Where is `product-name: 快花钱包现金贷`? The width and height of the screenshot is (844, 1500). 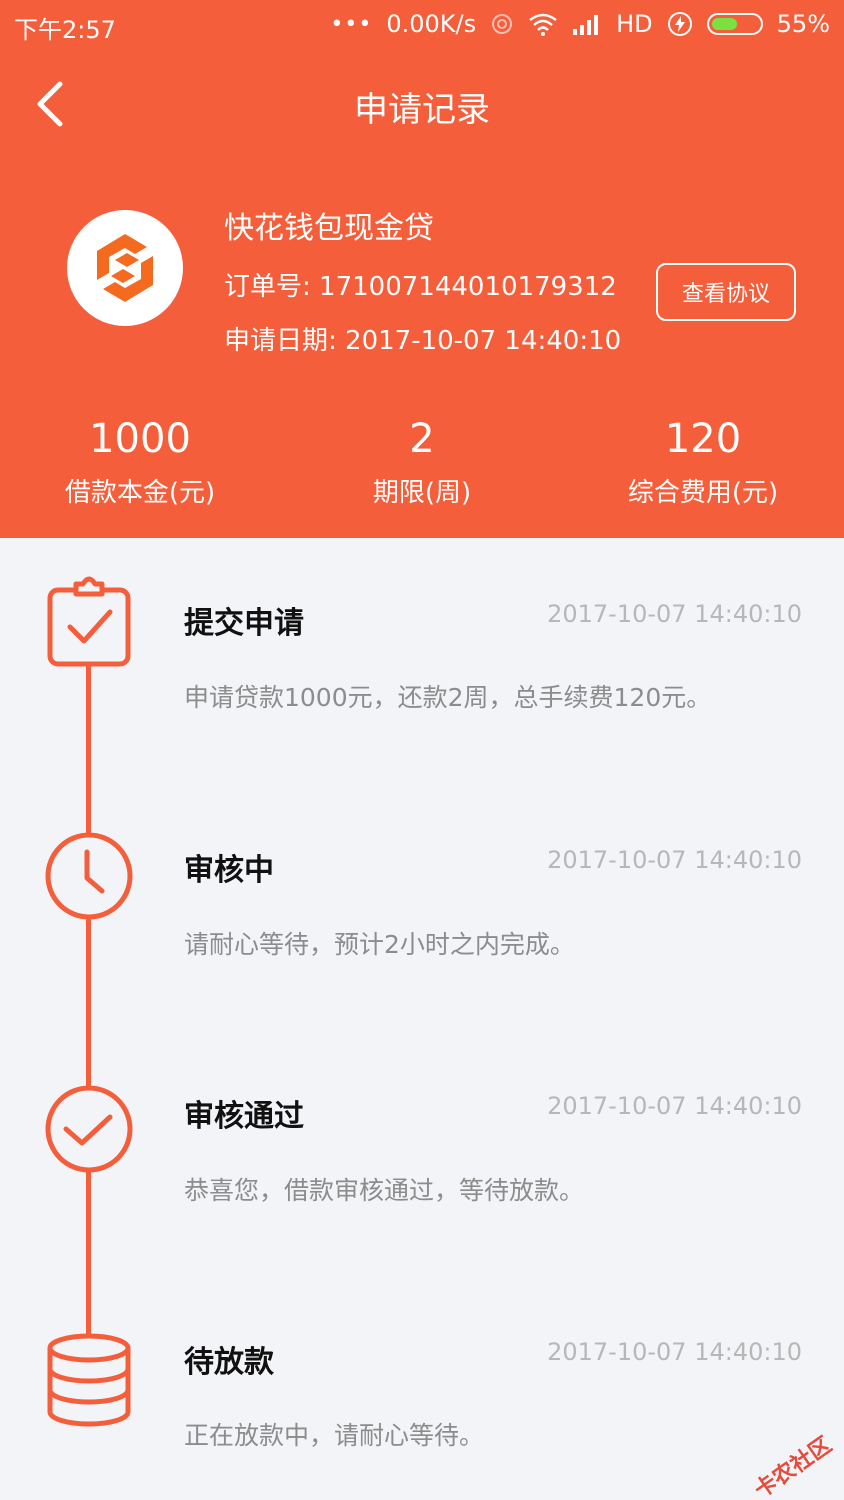 product-name: 快花钱包现金贷 is located at coordinates (329, 228).